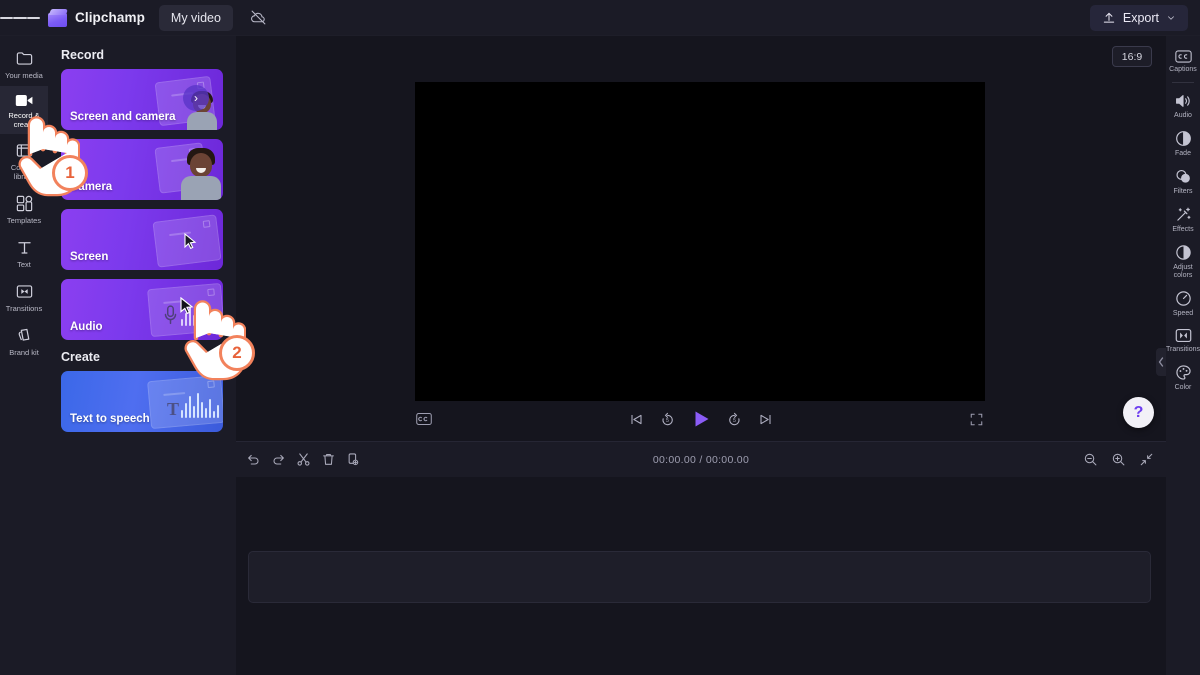  Describe the element at coordinates (1183, 299) in the screenshot. I see `speed-gauge-icon` at that location.